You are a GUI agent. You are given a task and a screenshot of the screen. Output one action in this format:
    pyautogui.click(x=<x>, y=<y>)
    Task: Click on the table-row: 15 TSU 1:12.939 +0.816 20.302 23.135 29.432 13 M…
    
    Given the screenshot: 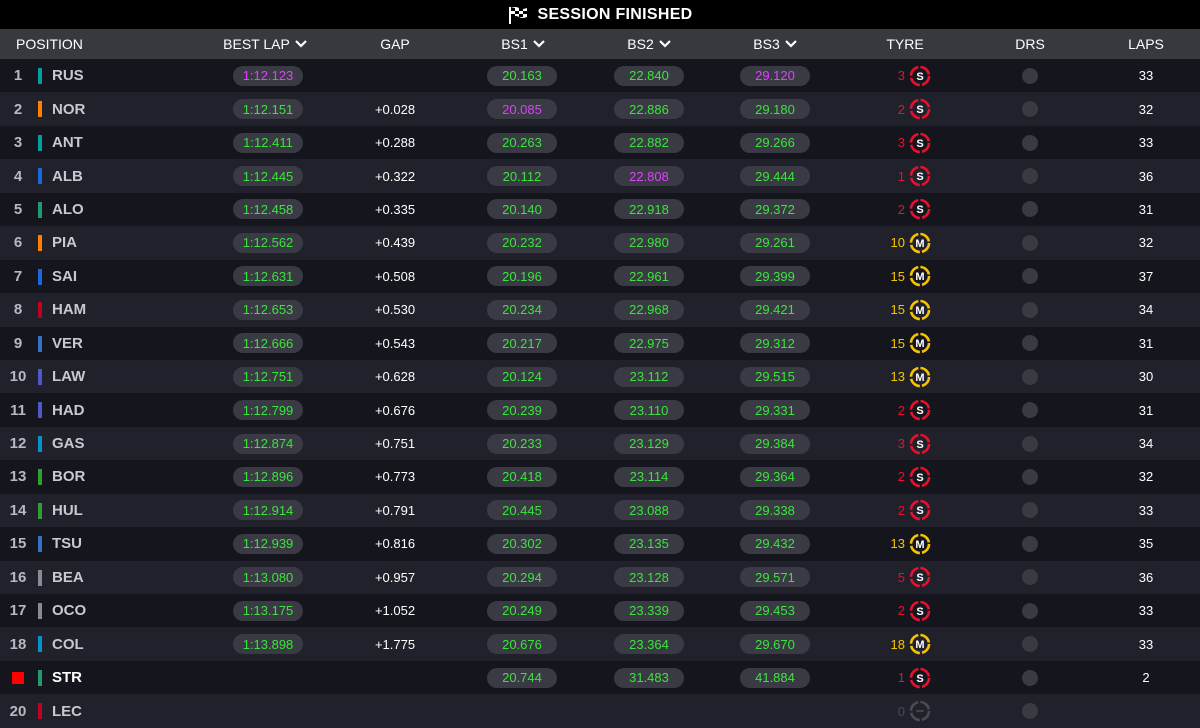 What is the action you would take?
    pyautogui.click(x=600, y=544)
    